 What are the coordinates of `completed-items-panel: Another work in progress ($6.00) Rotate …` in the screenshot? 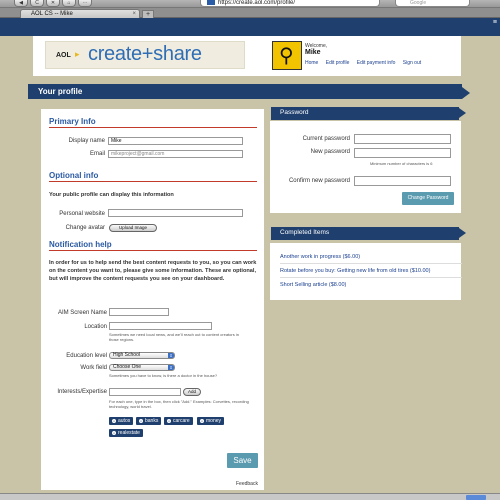 It's located at (366, 271).